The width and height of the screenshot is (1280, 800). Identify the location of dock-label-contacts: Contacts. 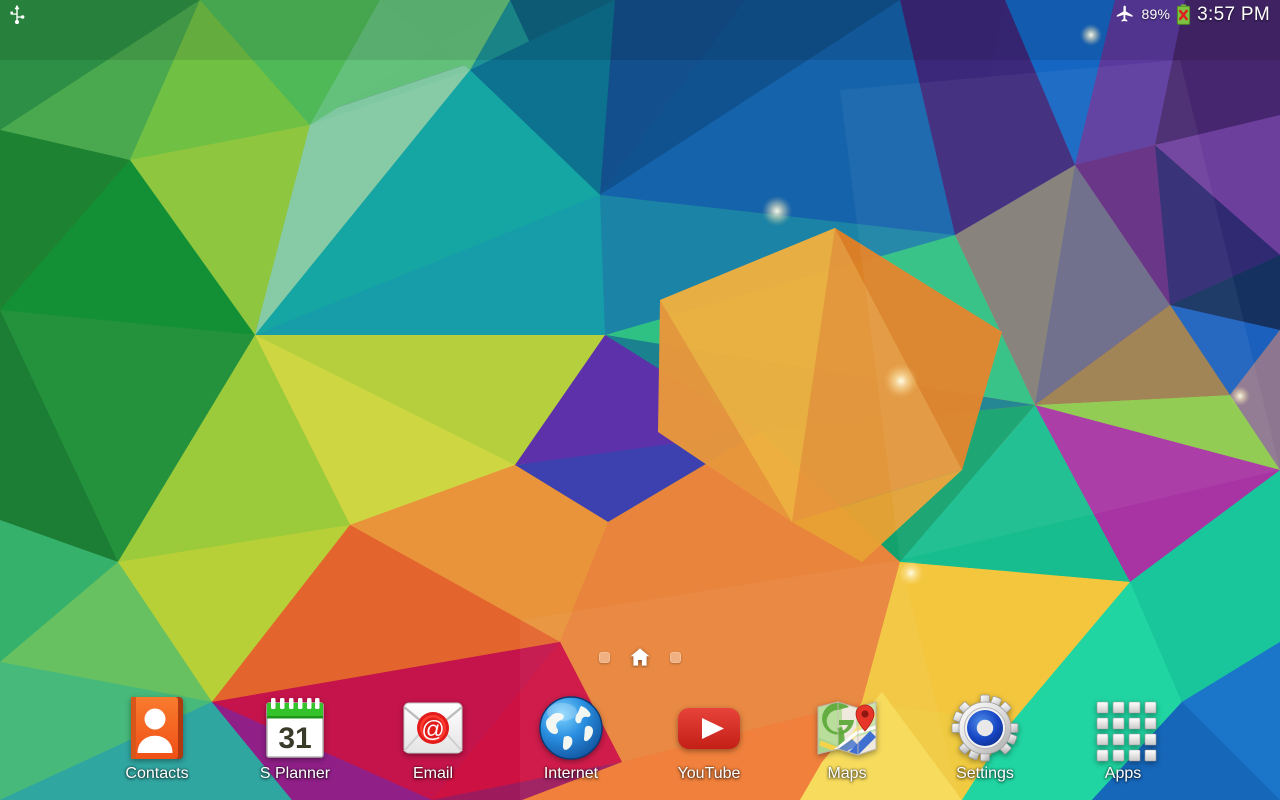
(157, 773).